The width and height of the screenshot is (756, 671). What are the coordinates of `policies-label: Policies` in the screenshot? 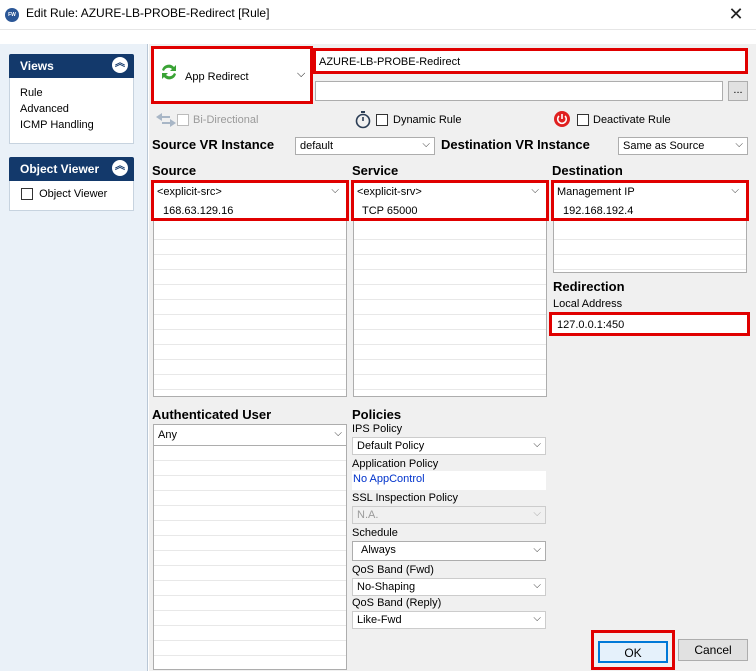 It's located at (377, 414).